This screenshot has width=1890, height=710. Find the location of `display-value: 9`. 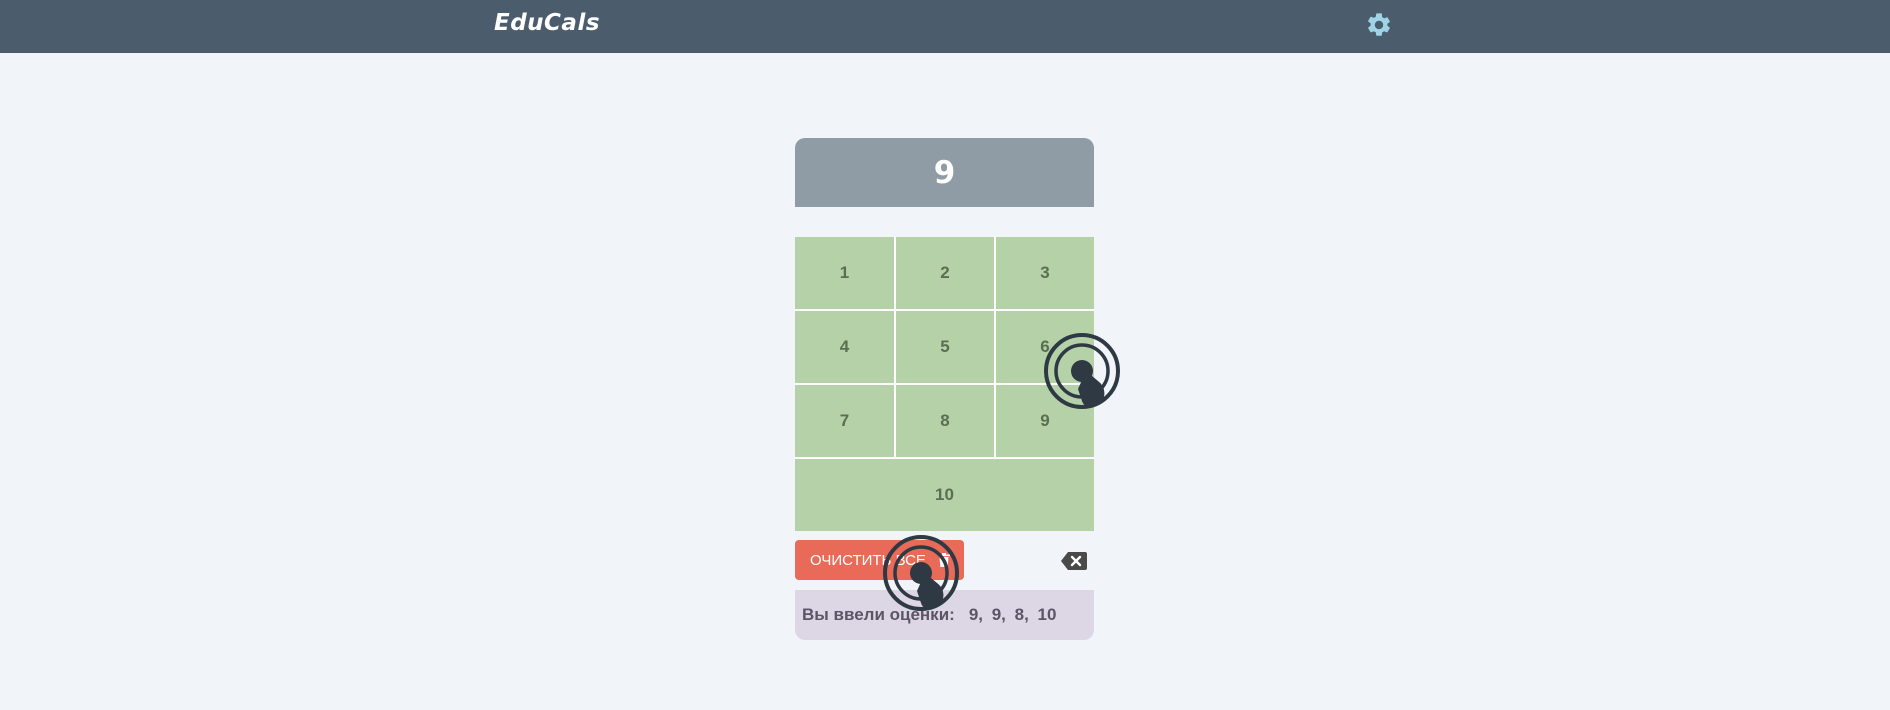

display-value: 9 is located at coordinates (944, 172).